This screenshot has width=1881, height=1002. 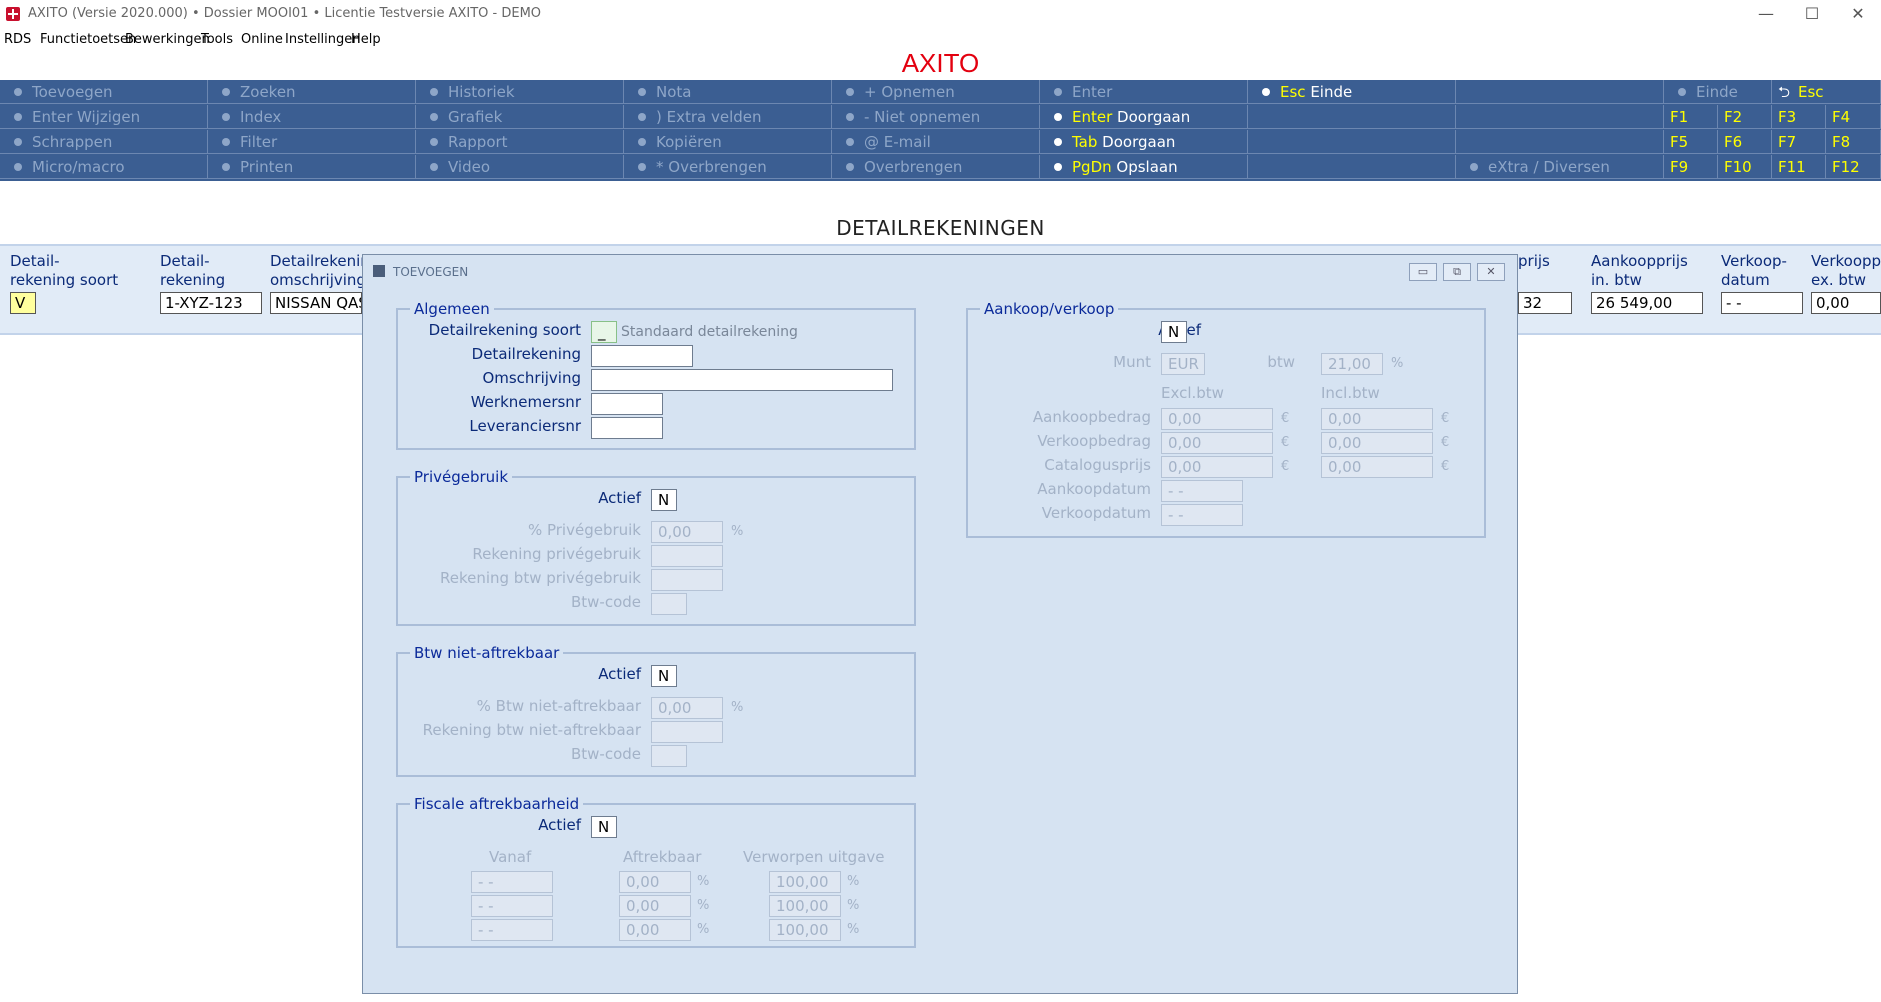 I want to click on label-fiscaal-actief: Actief, so click(x=559, y=825).